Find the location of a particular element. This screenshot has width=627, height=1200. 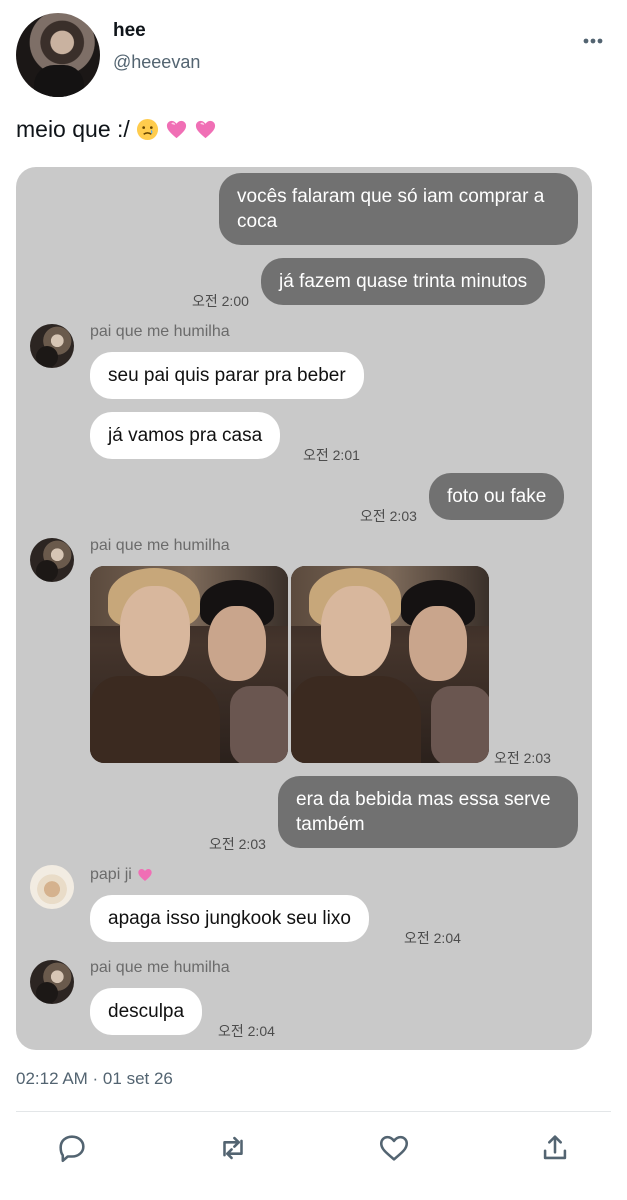

sender-name-text: papi ji is located at coordinates (111, 874).